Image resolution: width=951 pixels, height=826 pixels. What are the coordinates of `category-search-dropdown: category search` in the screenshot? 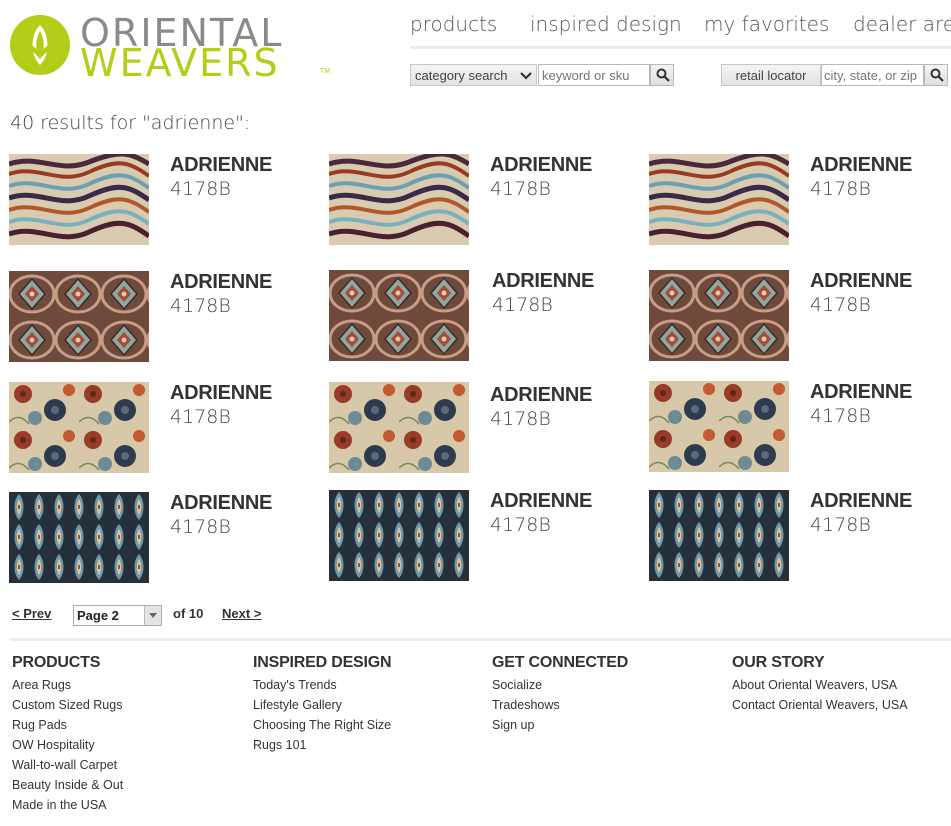 It's located at (473, 75).